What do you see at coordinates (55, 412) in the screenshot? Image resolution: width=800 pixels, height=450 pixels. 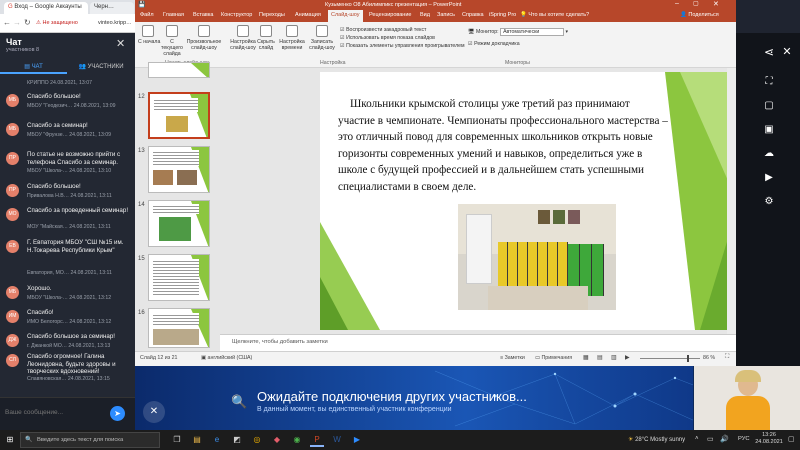 I see `chat-message-input` at bounding box center [55, 412].